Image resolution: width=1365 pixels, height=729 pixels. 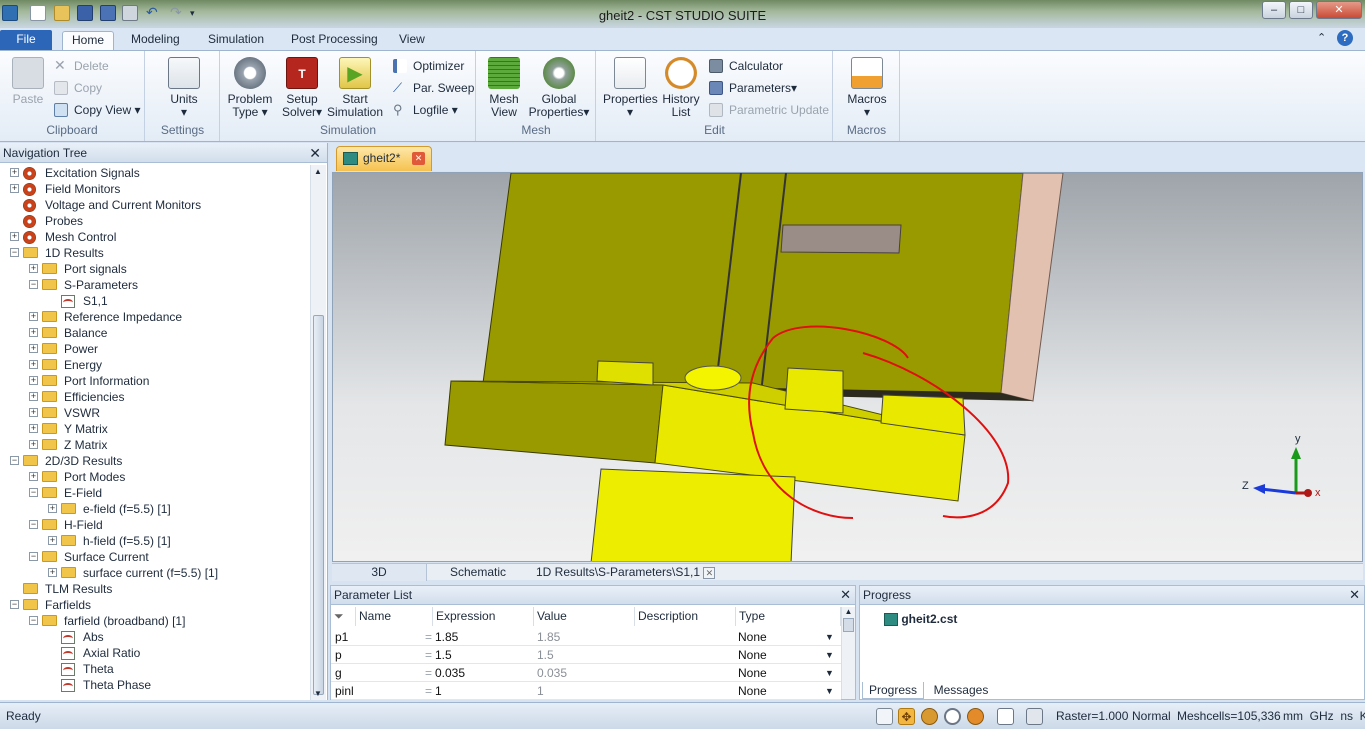 What do you see at coordinates (450, 673) in the screenshot?
I see `param-expression: 0.035` at bounding box center [450, 673].